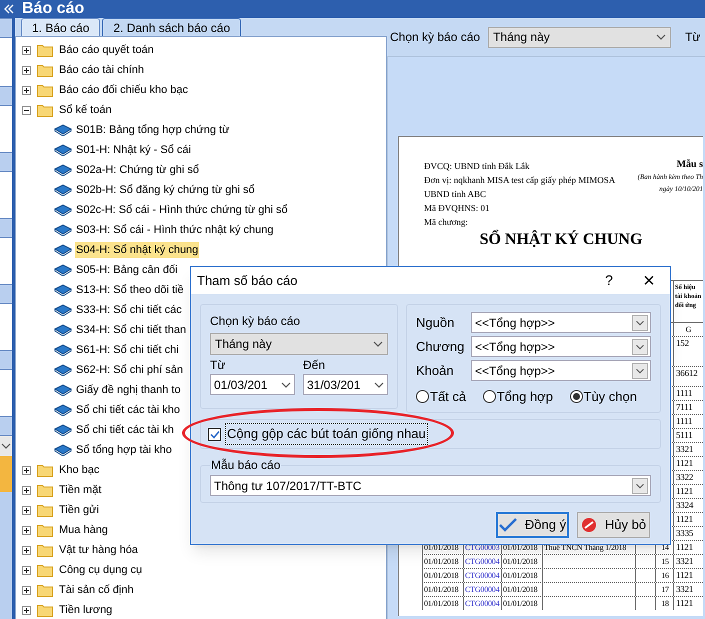 The image size is (705, 619). I want to click on report-header-line: Đơn vị: nqkhanh MISA test cấp giấy phép MIMOSA, so click(520, 180).